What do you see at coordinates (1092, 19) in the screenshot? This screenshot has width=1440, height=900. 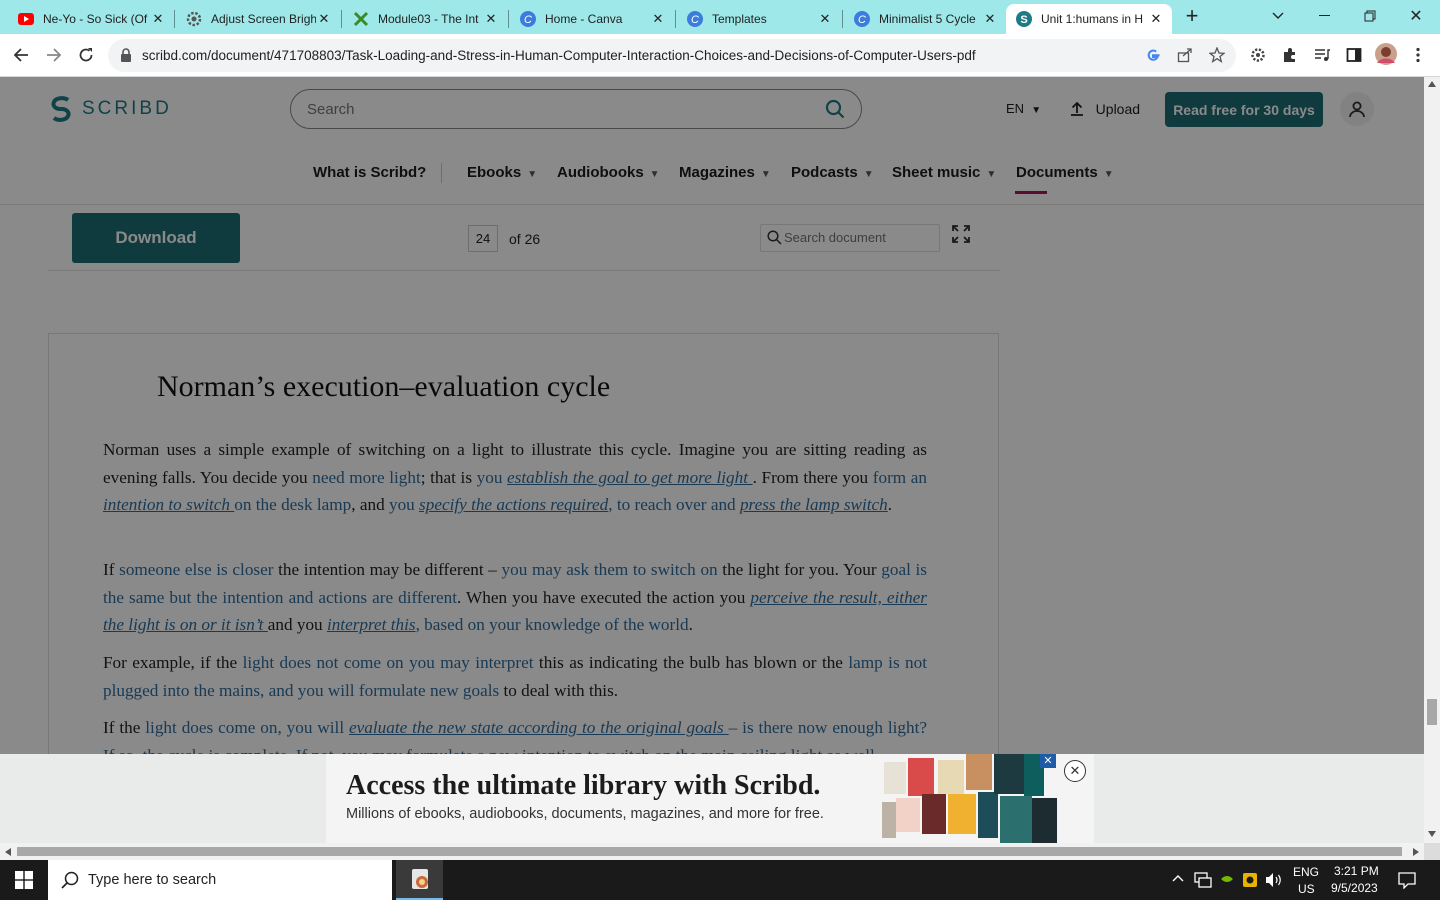 I see `tab-title: Unit 1:humans in H` at bounding box center [1092, 19].